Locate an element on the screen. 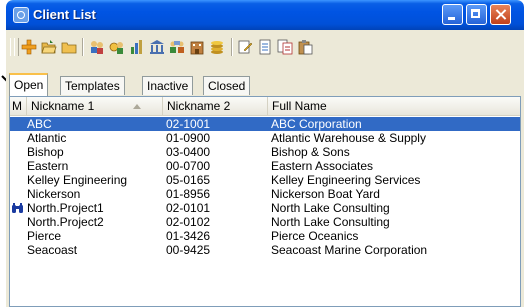 The width and height of the screenshot is (524, 307). fullname-cell: Nickerson Boat Yard is located at coordinates (325, 194).